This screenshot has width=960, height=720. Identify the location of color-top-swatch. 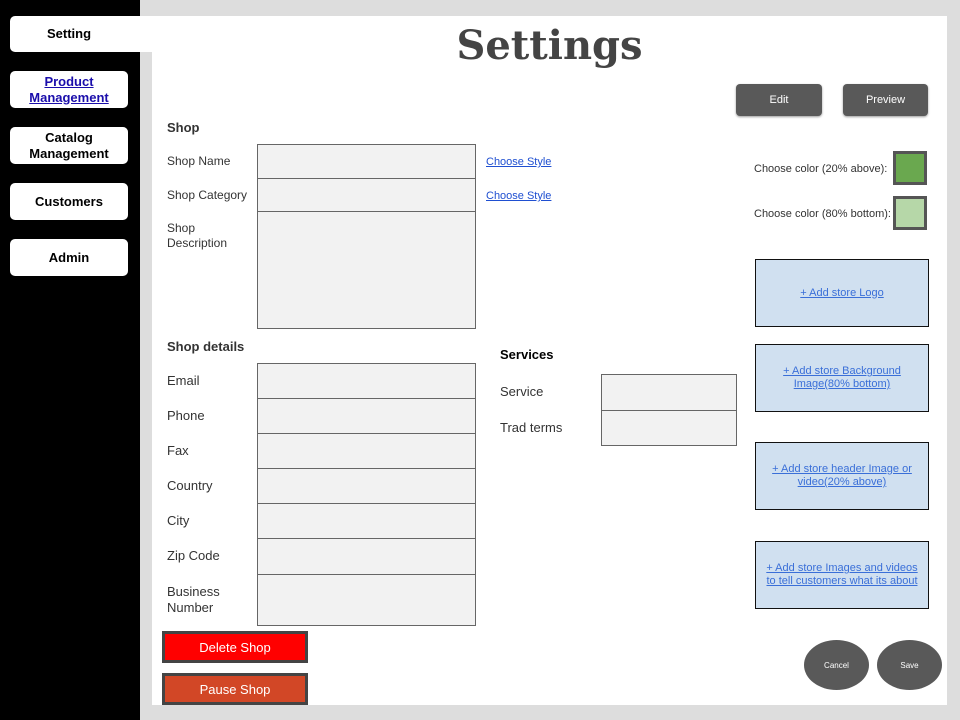
(910, 168).